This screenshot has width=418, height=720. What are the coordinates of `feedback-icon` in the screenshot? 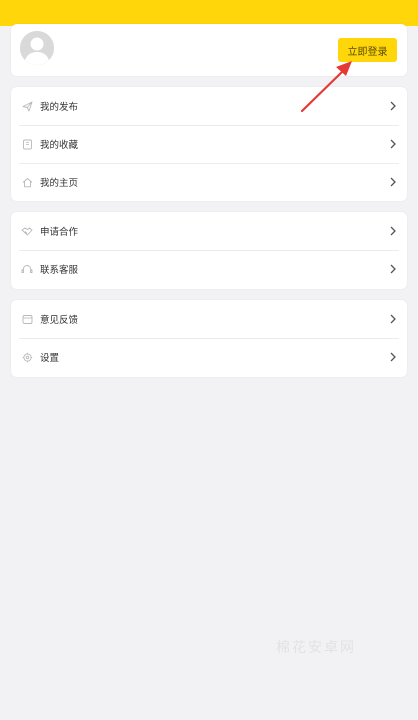 It's located at (27, 319).